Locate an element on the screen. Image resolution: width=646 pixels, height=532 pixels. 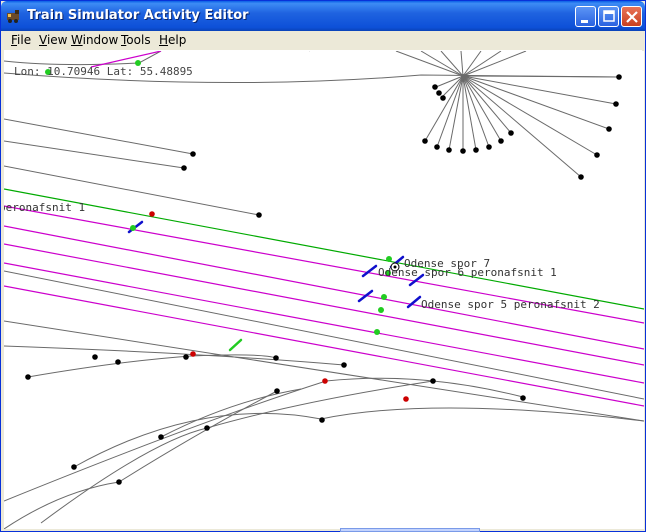
turntable-spokes is located at coordinates (507, 114).